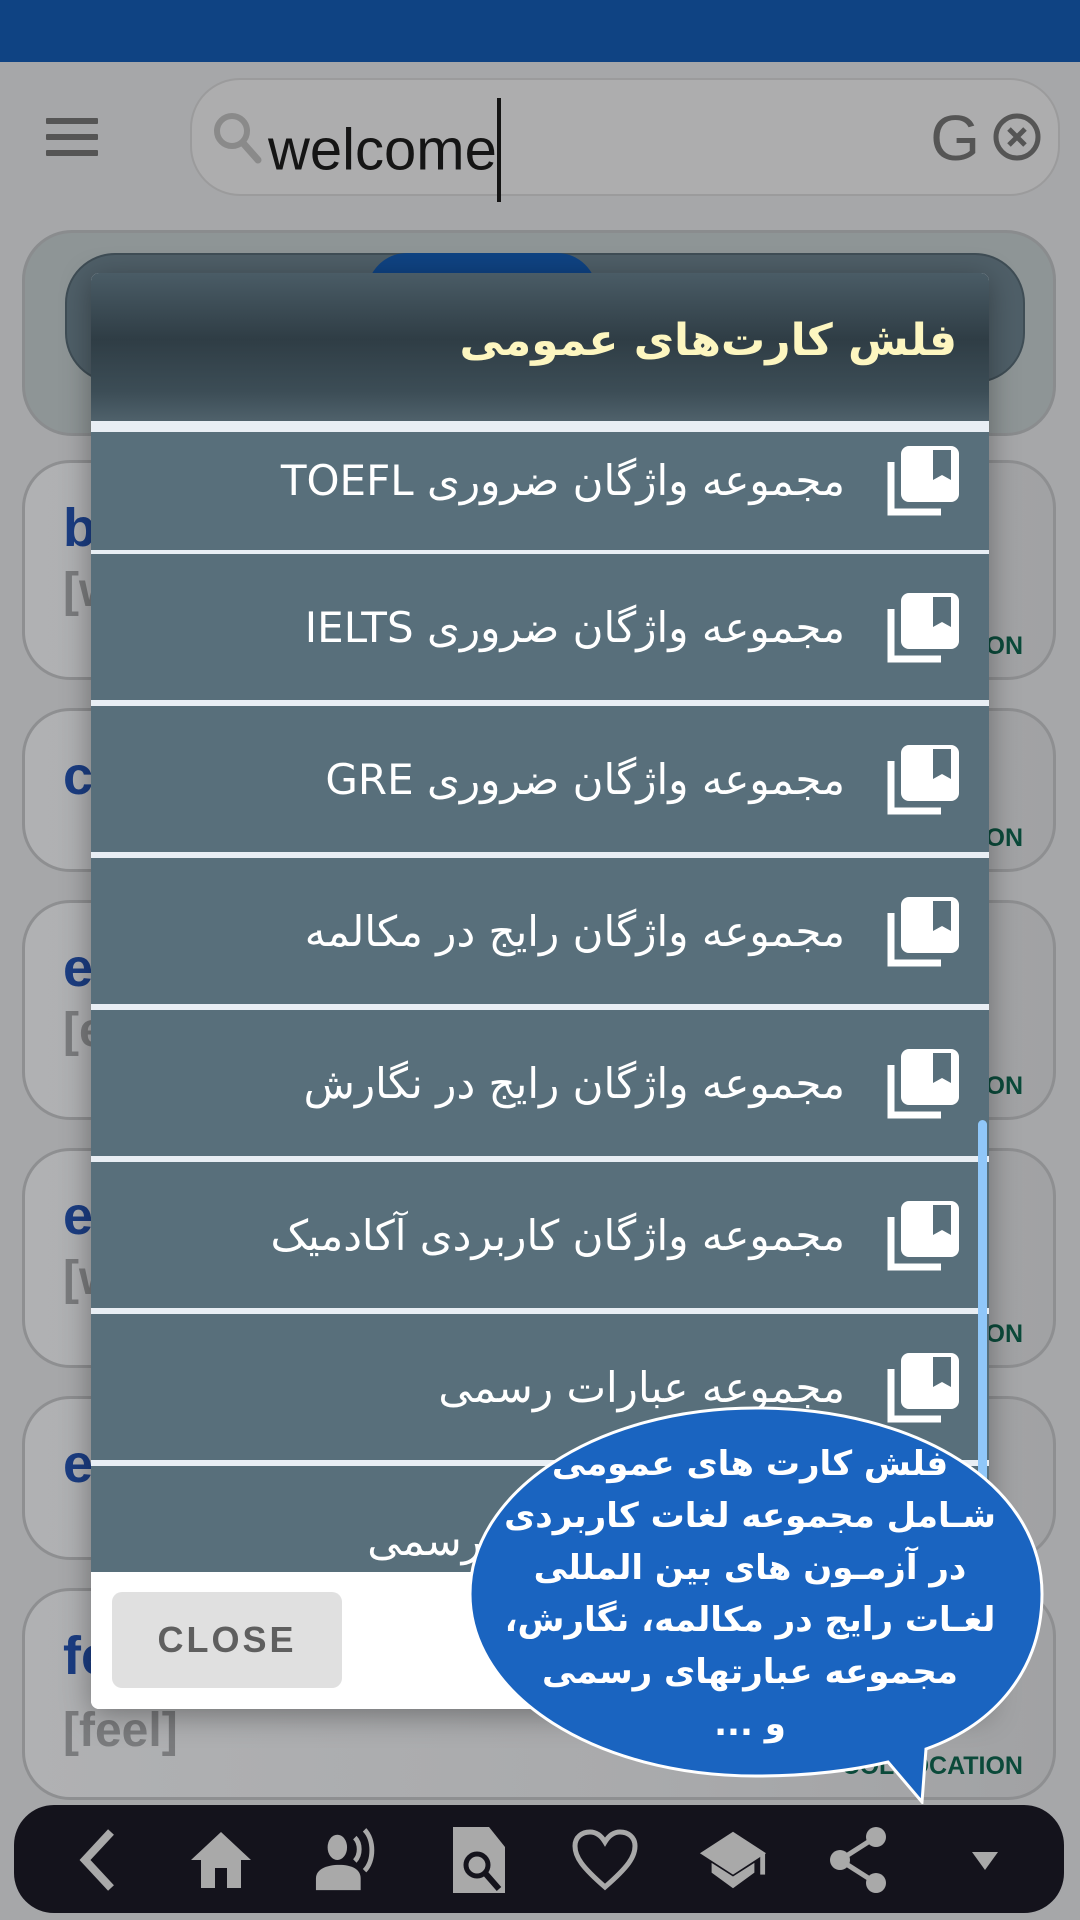 The image size is (1080, 1920). What do you see at coordinates (585, 779) in the screenshot?
I see `list-item-label: مجموعه واژگان ضروری GRE` at bounding box center [585, 779].